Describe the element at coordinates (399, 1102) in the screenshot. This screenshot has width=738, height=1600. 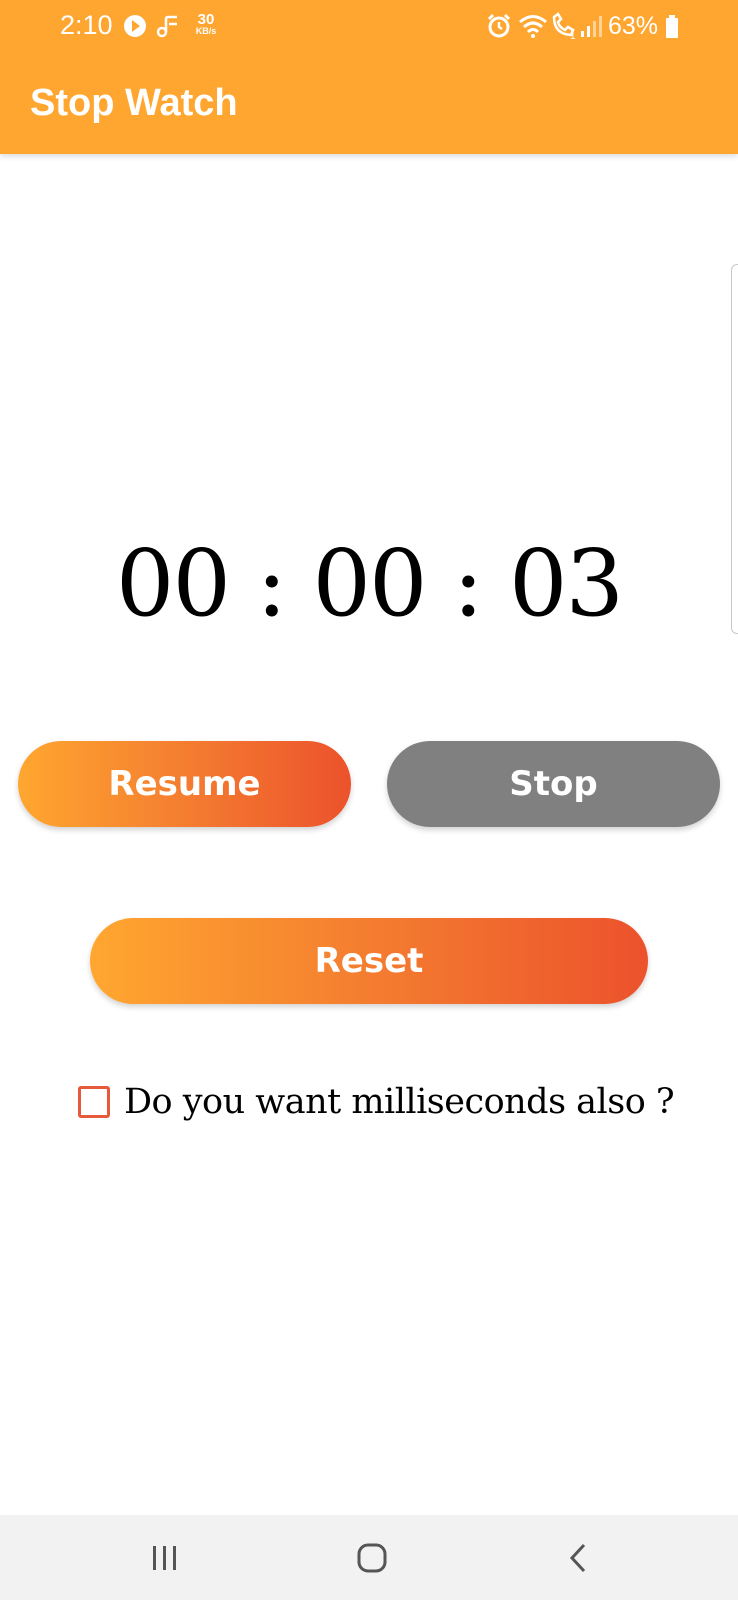
I see `milliseconds-label: Do you want milliseconds also ?` at that location.